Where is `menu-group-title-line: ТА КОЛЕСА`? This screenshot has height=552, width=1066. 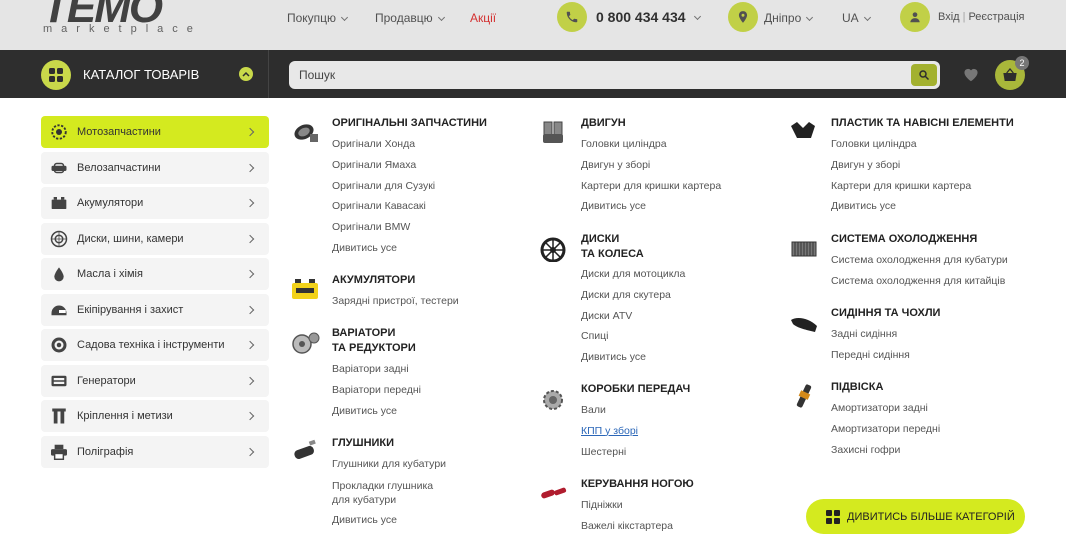
menu-group-title-line: ТА КОЛЕСА is located at coordinates (612, 254).